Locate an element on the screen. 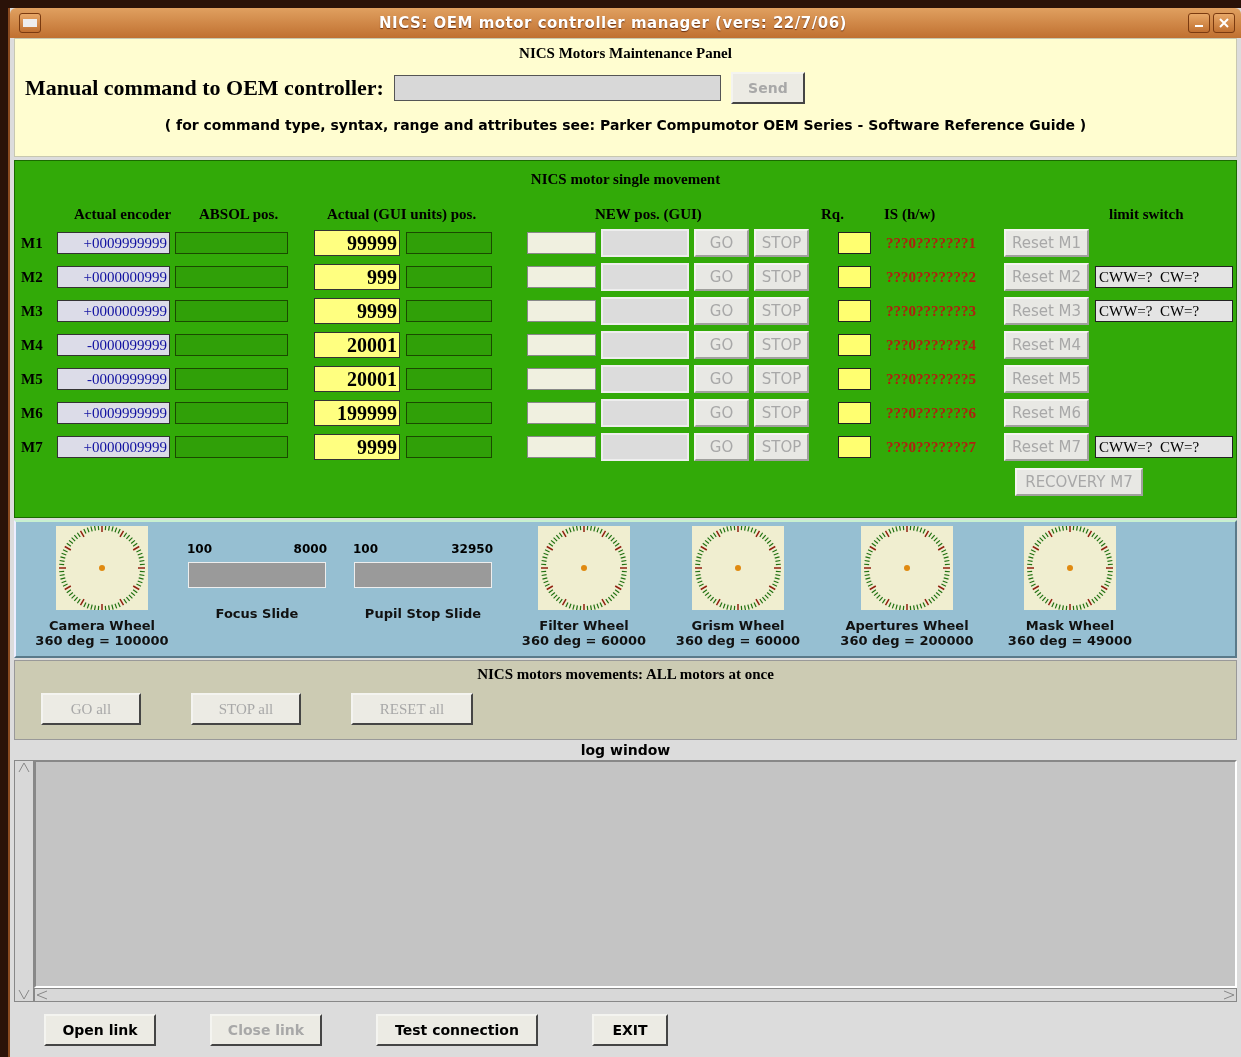  motor-label: M5 is located at coordinates (32, 379).